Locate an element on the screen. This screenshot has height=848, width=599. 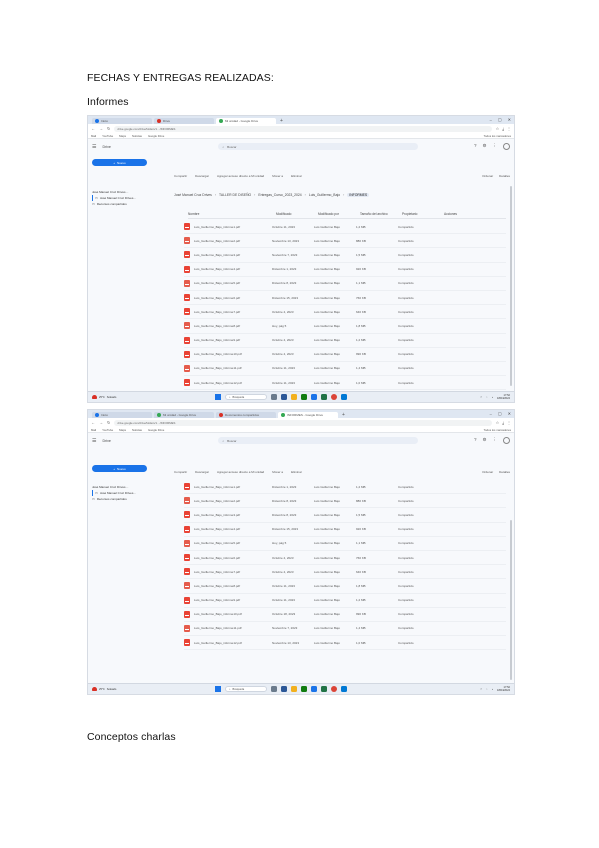
folder-icon is located at coordinates (294, 397).